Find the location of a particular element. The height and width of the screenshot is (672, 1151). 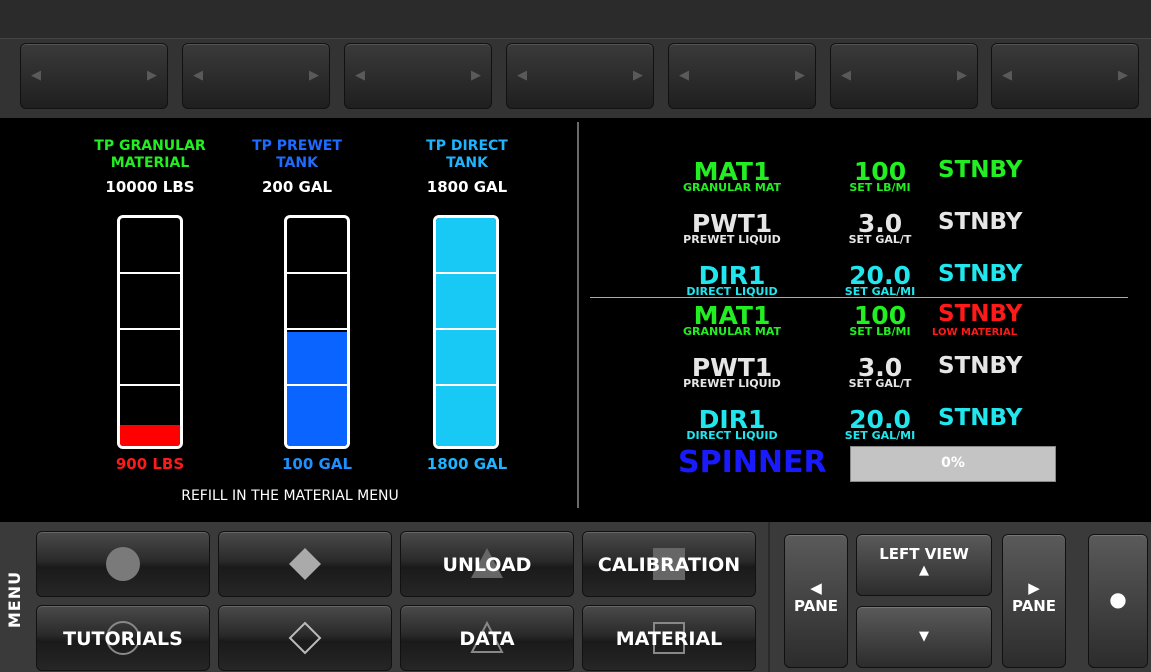

menu-button-material: MATERIAL is located at coordinates (669, 638).